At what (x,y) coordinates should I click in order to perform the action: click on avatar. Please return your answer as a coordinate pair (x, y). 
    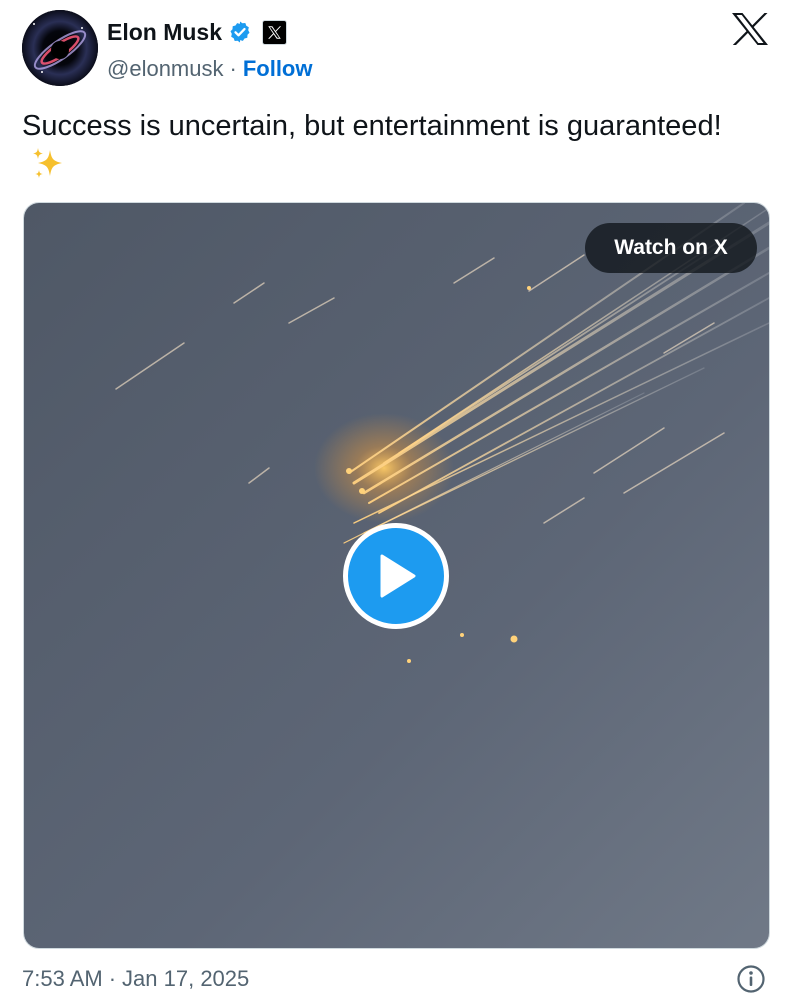
    Looking at the image, I should click on (60, 48).